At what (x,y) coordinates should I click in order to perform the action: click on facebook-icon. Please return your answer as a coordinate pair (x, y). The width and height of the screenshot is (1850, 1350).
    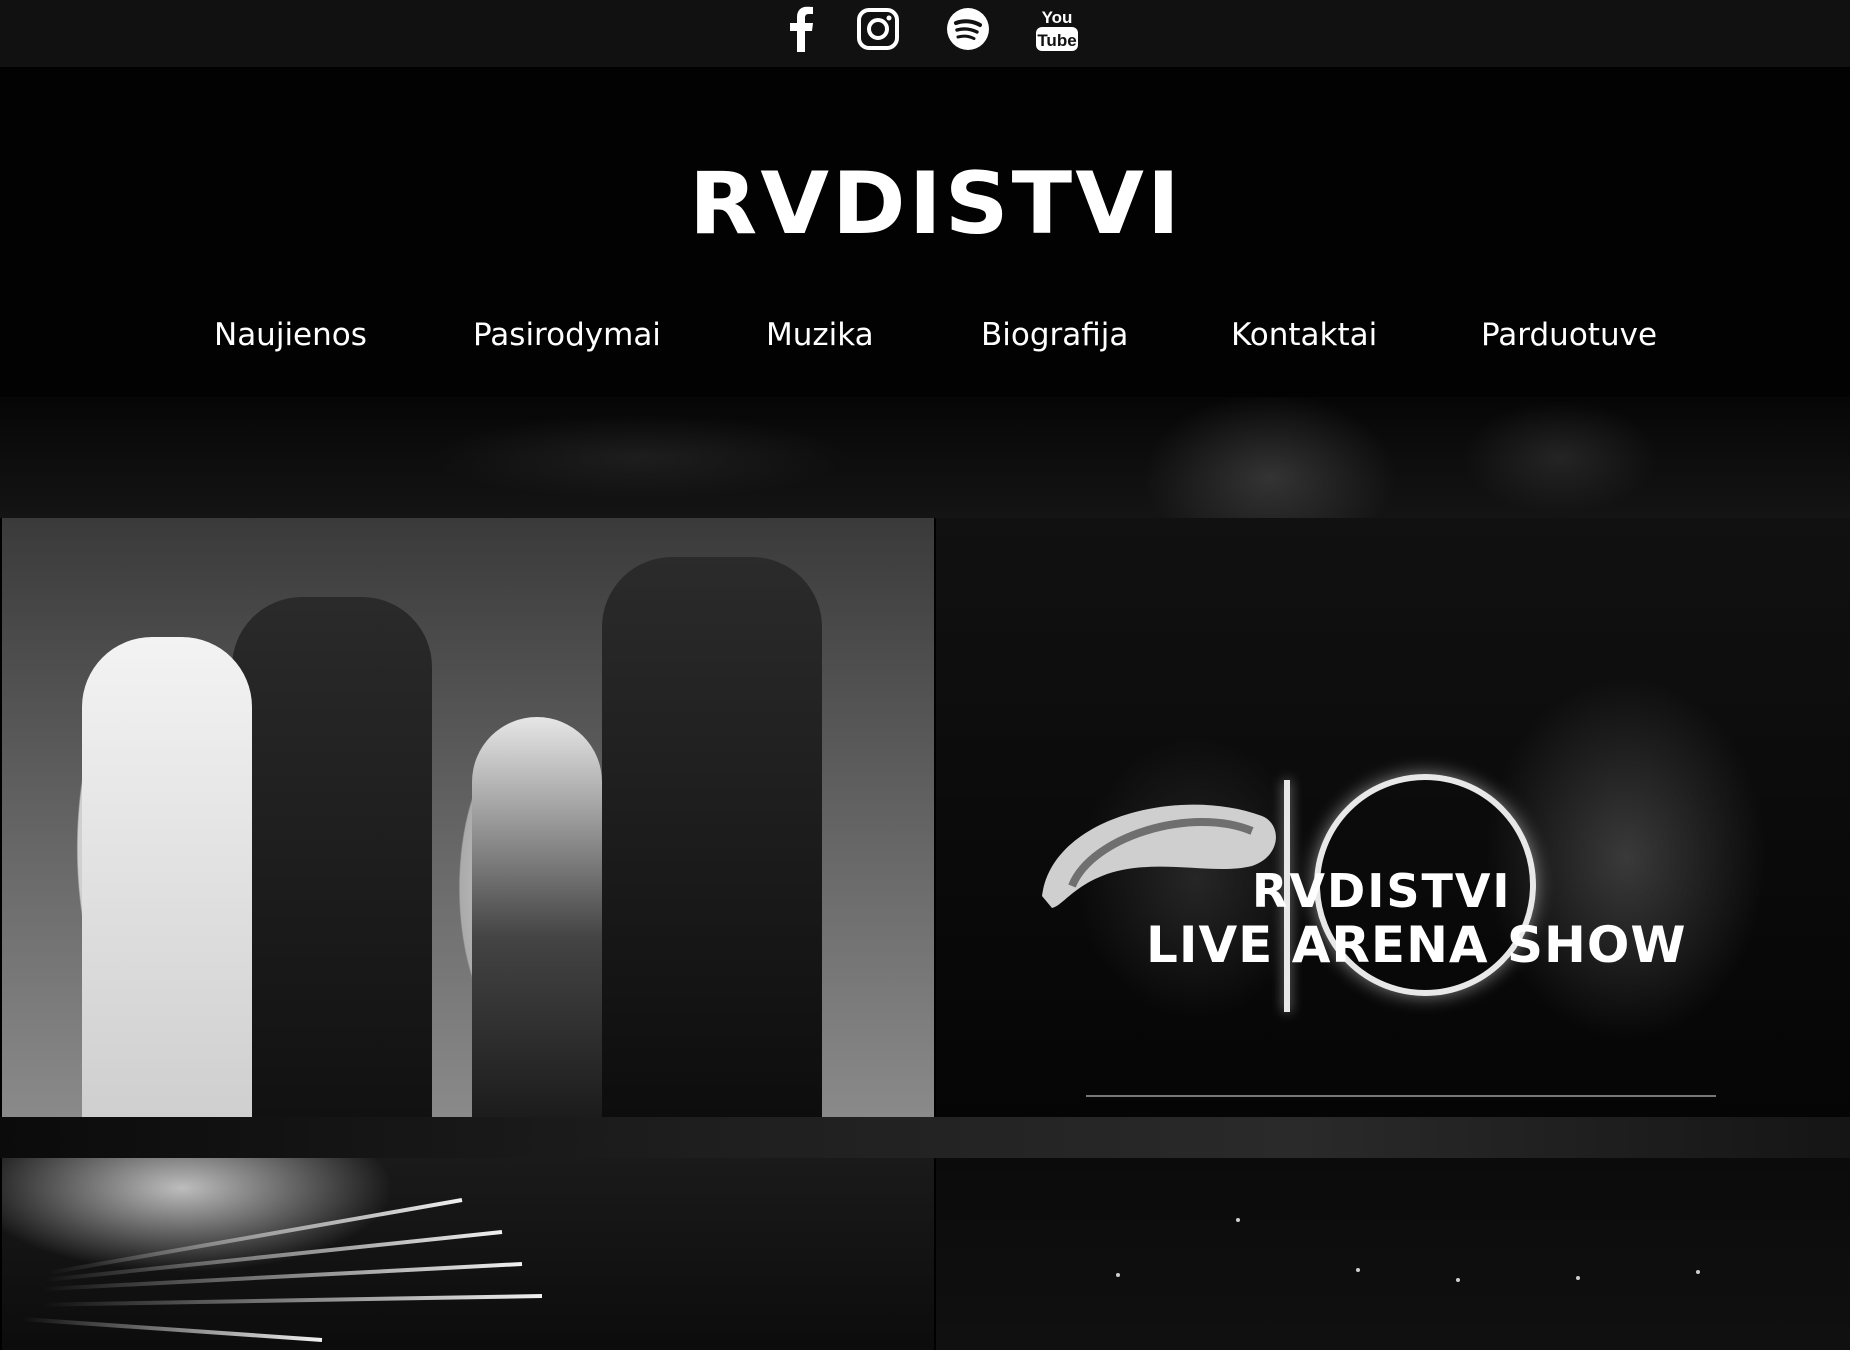
    Looking at the image, I should click on (801, 29).